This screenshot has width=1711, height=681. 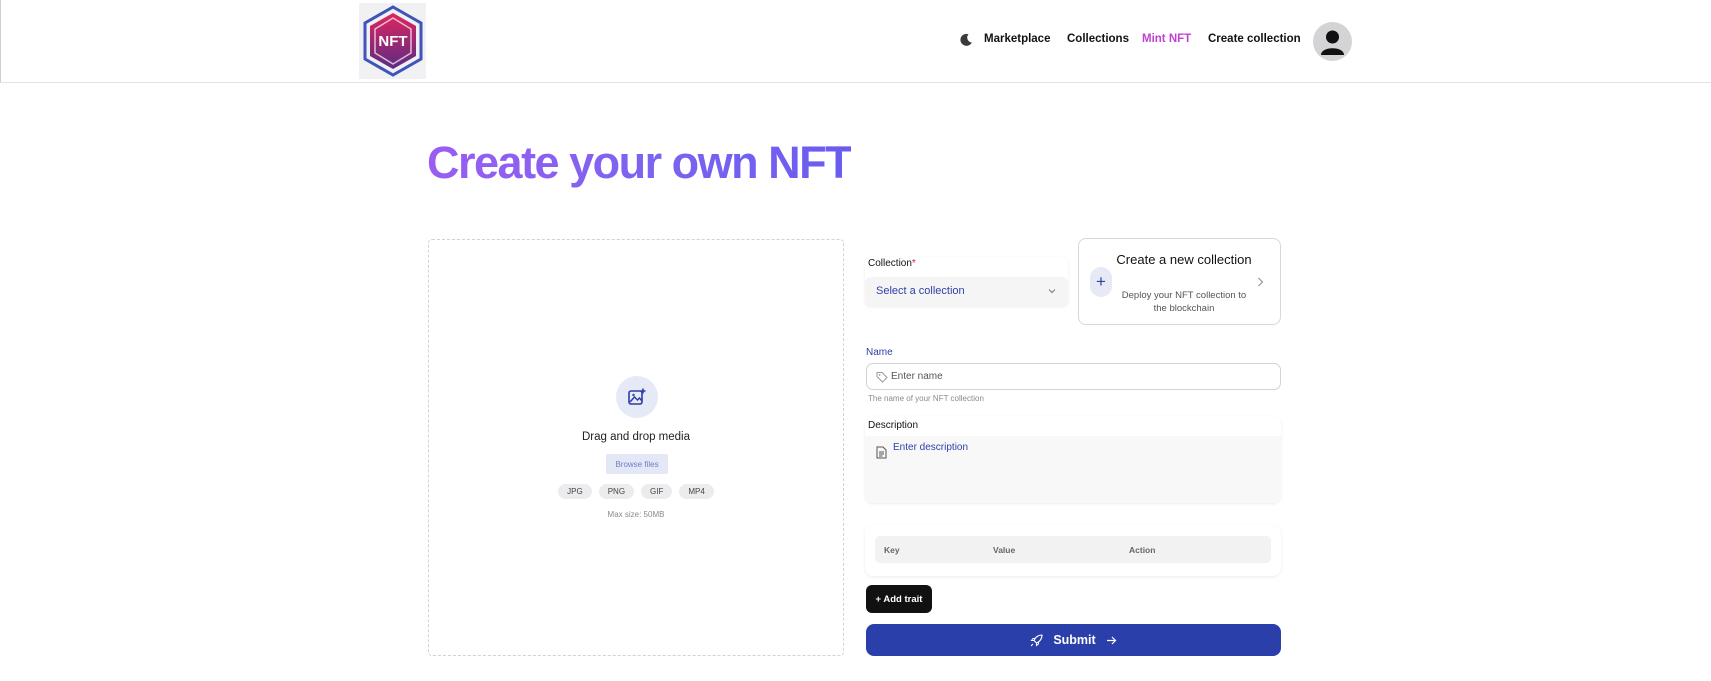 I want to click on format-badge: MP4, so click(x=696, y=491).